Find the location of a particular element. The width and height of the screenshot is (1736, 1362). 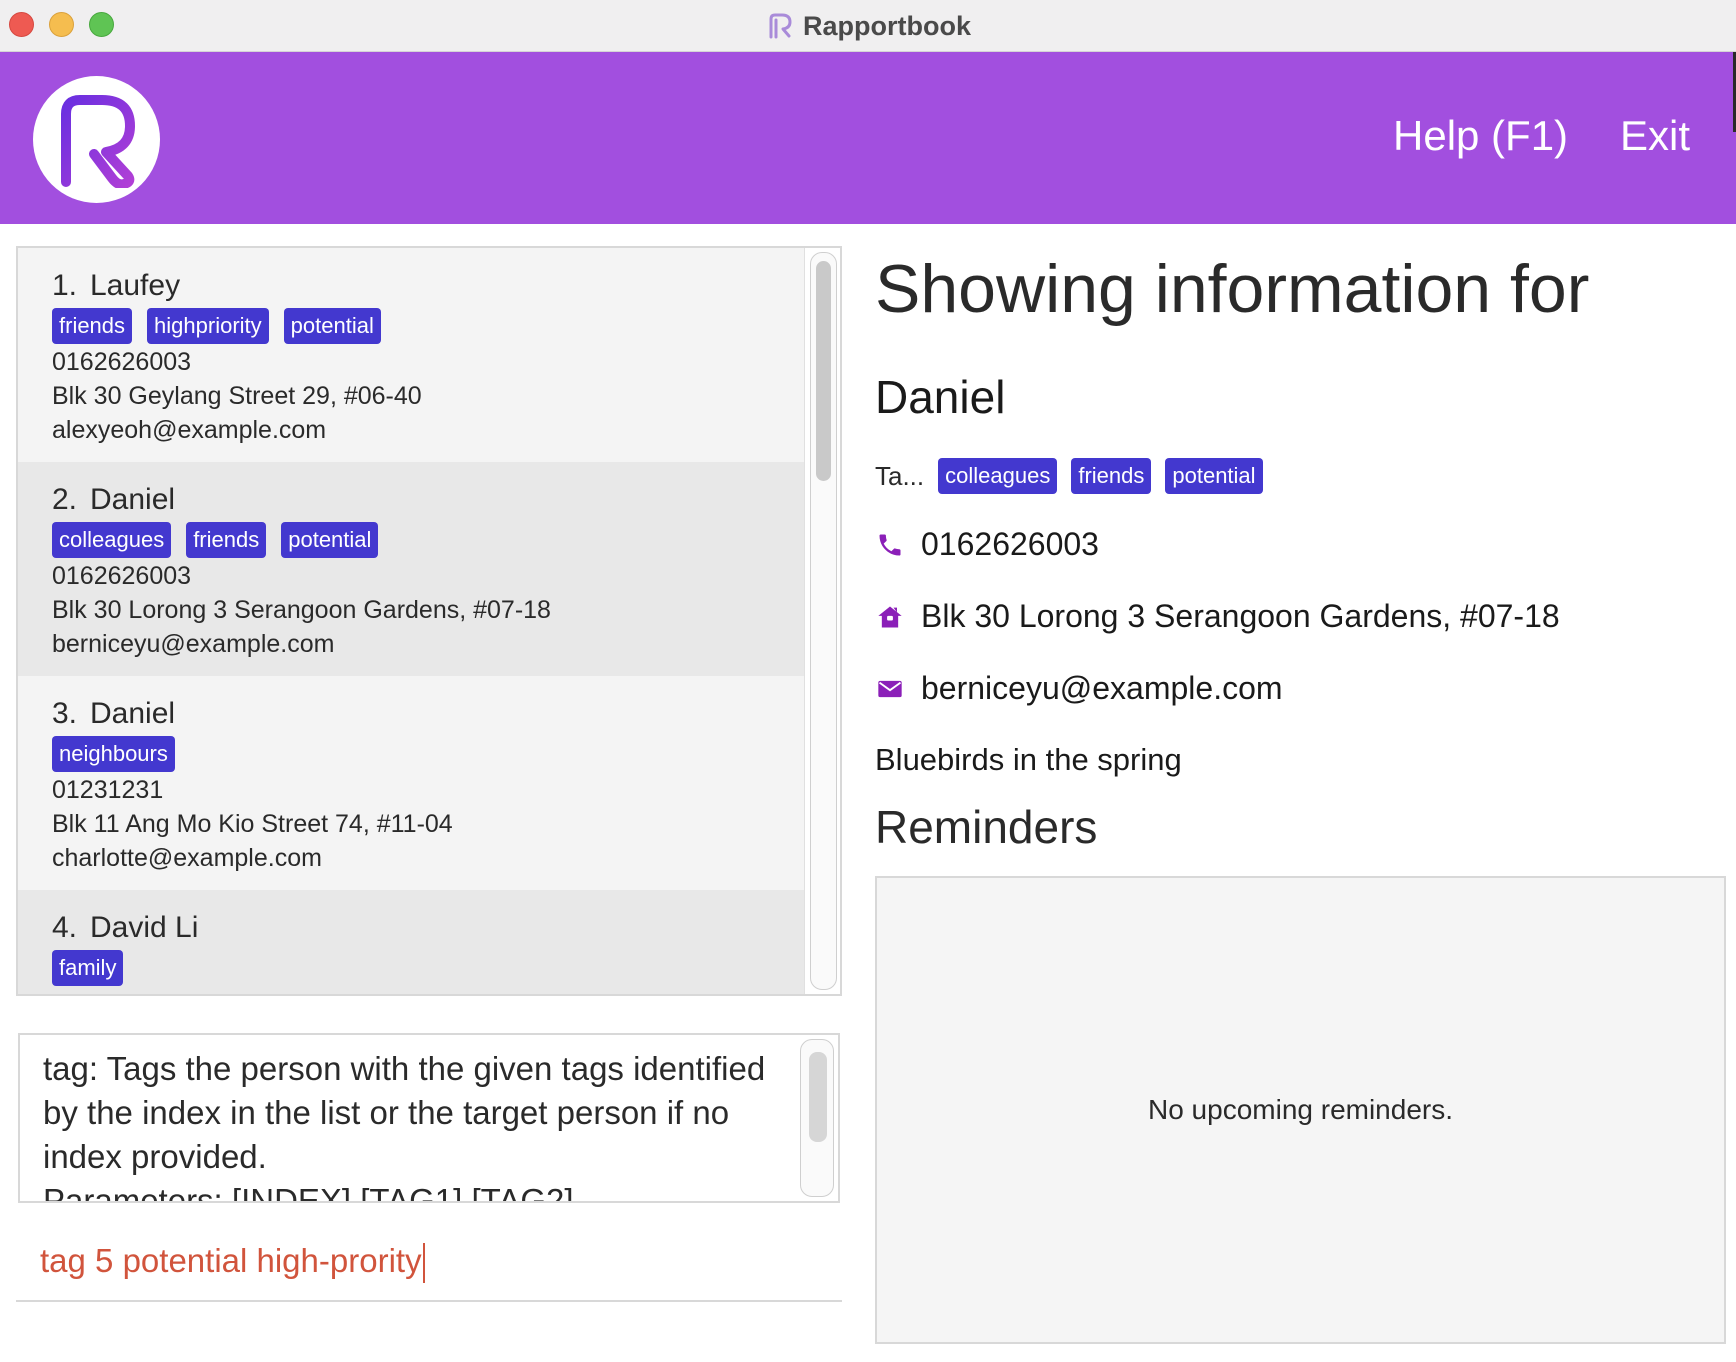

person-card: 4. David Li family 01231232 is located at coordinates (413, 942).